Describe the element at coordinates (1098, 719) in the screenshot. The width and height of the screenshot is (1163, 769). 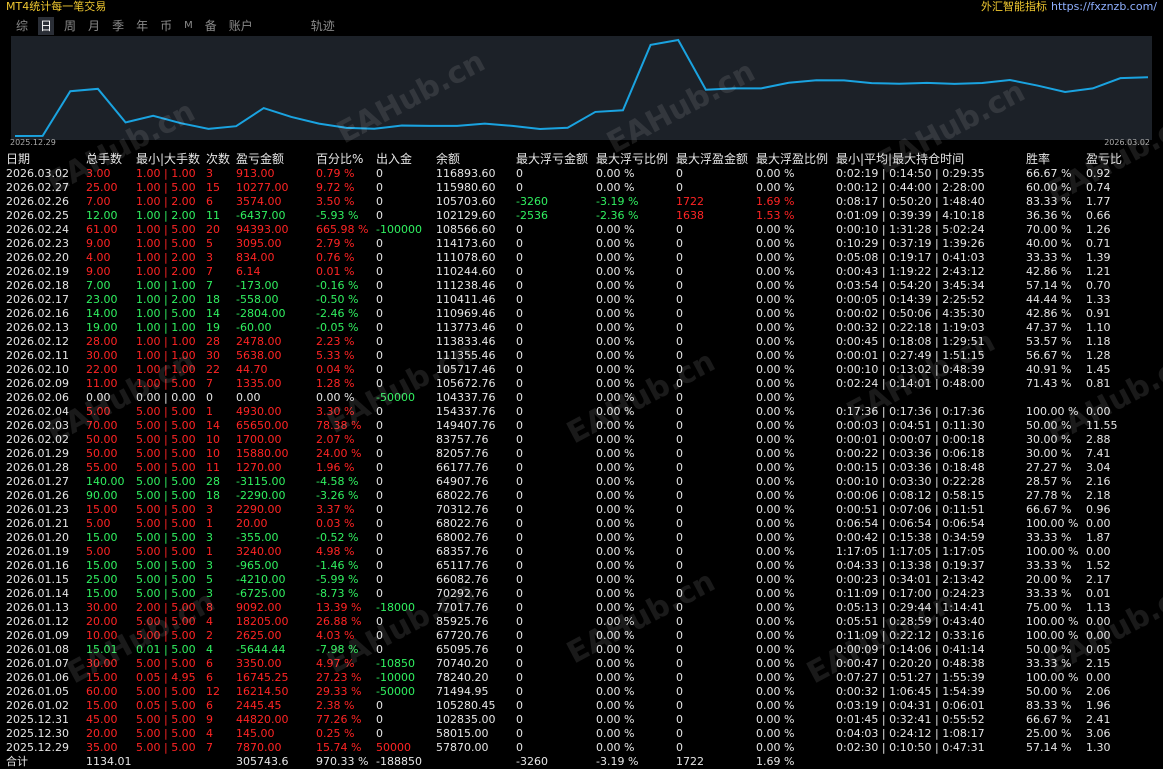
I see `table-cell: 2.41` at that location.